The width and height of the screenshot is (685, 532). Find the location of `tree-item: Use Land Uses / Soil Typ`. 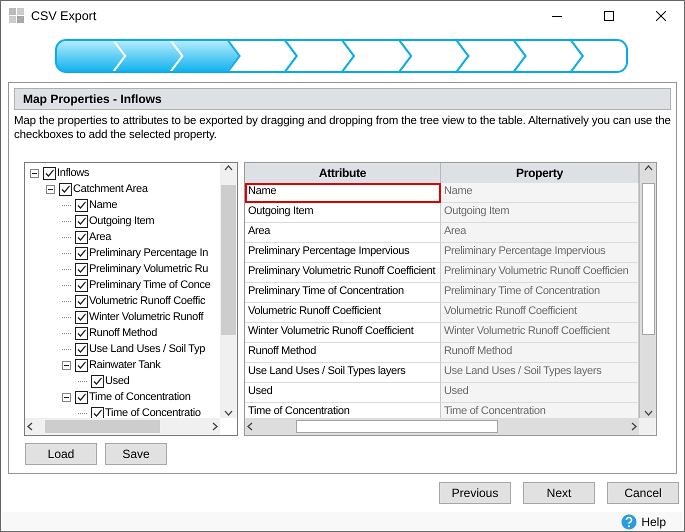

tree-item: Use Land Uses / Soil Typ is located at coordinates (147, 349).